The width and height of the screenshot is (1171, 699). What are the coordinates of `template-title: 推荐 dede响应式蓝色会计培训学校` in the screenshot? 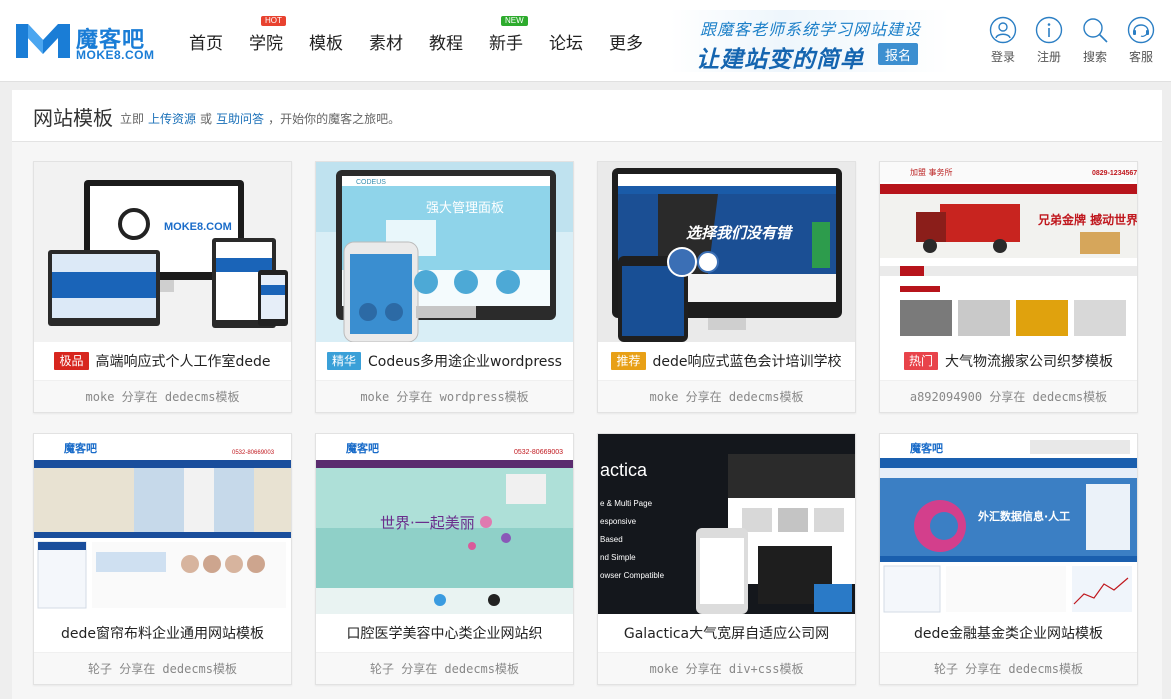 It's located at (726, 361).